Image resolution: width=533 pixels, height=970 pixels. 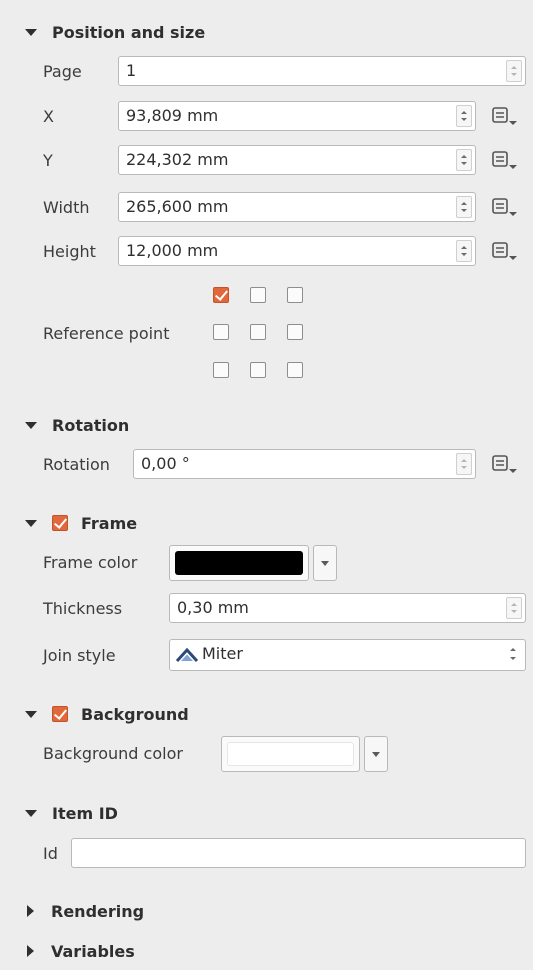 What do you see at coordinates (347, 655) in the screenshot?
I see `join-style-combobox: Miter` at bounding box center [347, 655].